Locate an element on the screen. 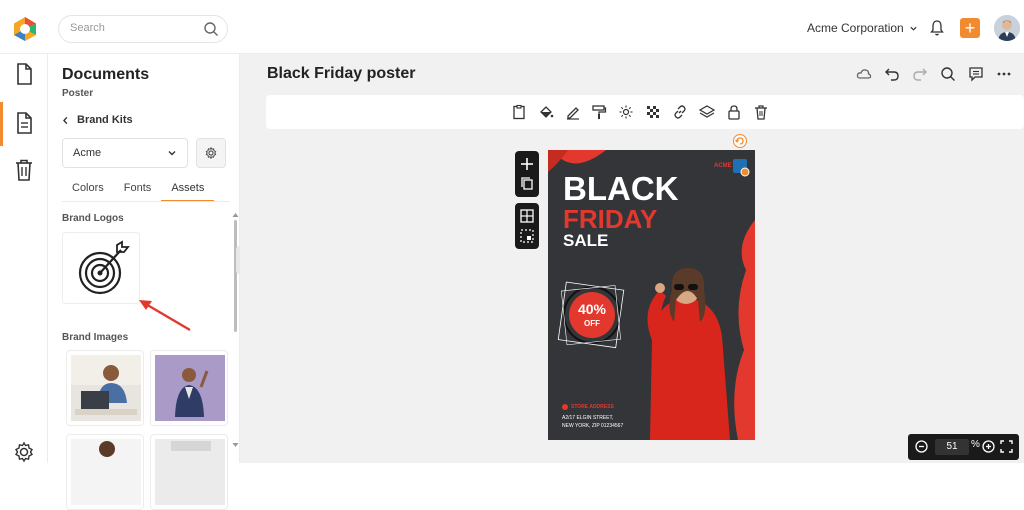 This screenshot has width=1024, height=510. panel-subtitle: Poster is located at coordinates (78, 93).